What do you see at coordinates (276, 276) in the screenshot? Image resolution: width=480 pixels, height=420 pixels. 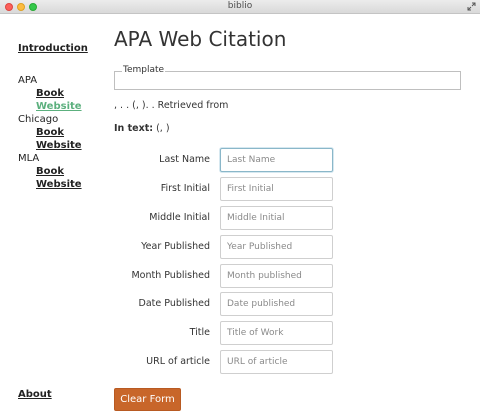 I see `month-published-input` at bounding box center [276, 276].